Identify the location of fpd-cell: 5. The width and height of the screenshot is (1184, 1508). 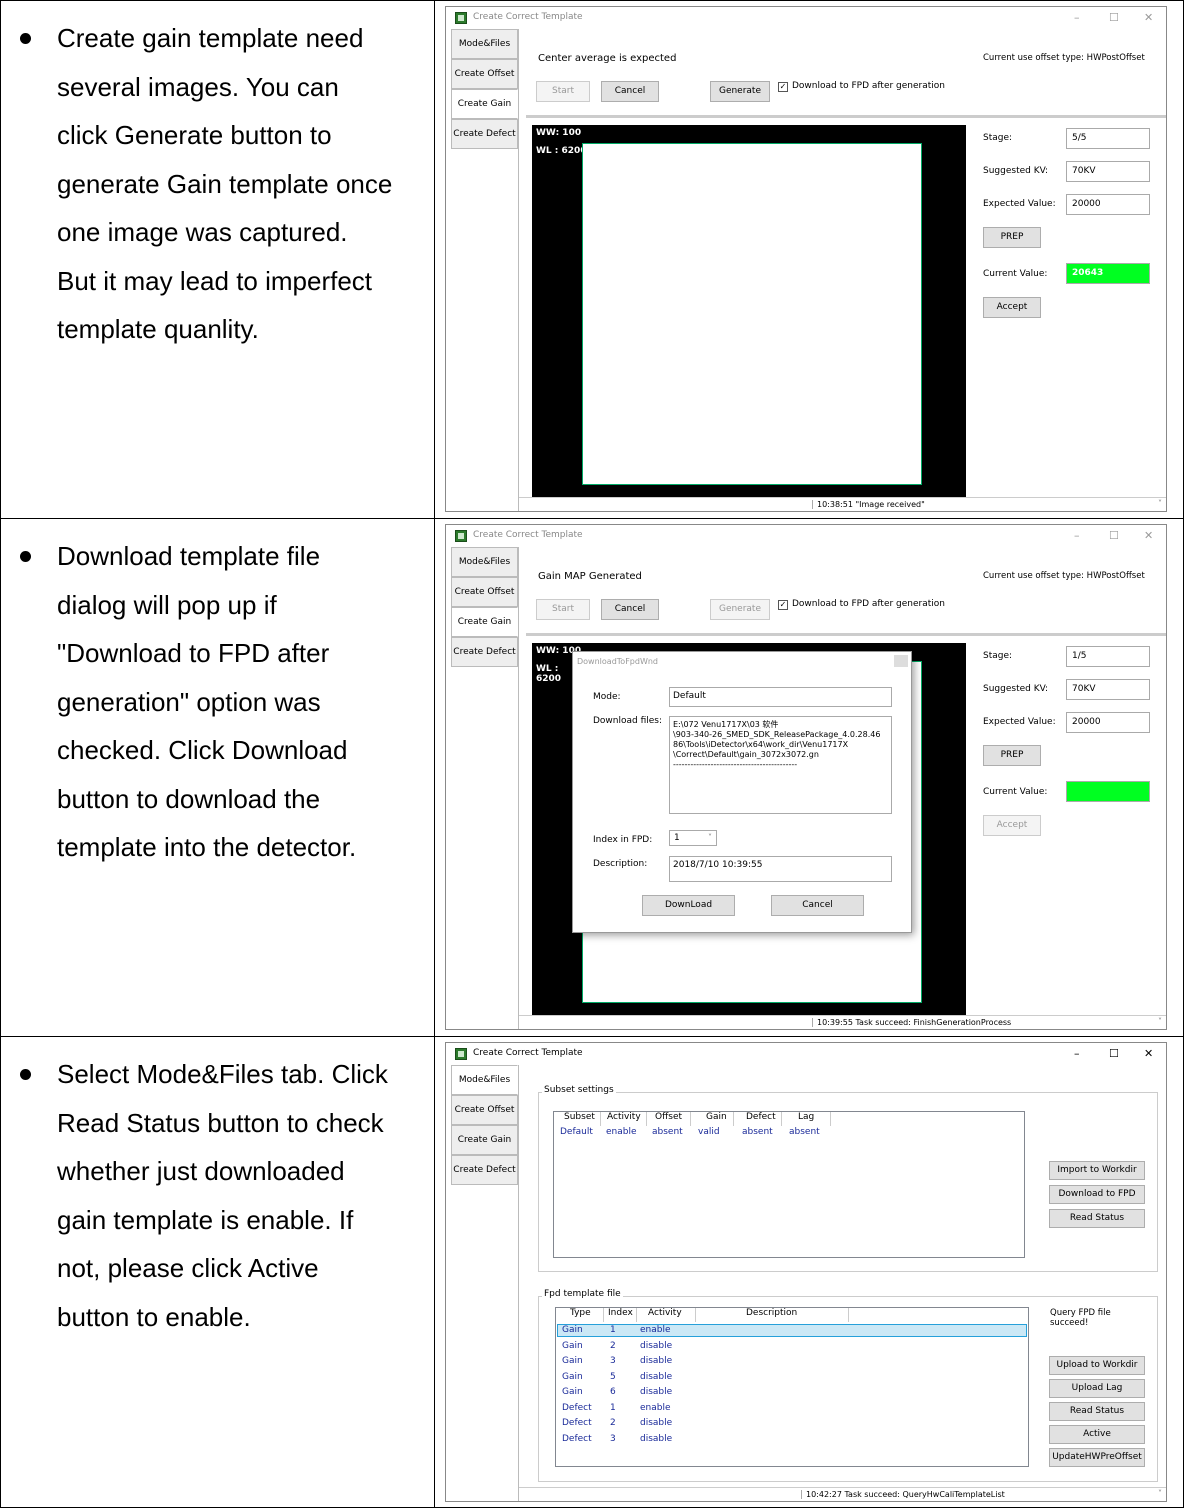
(613, 1377).